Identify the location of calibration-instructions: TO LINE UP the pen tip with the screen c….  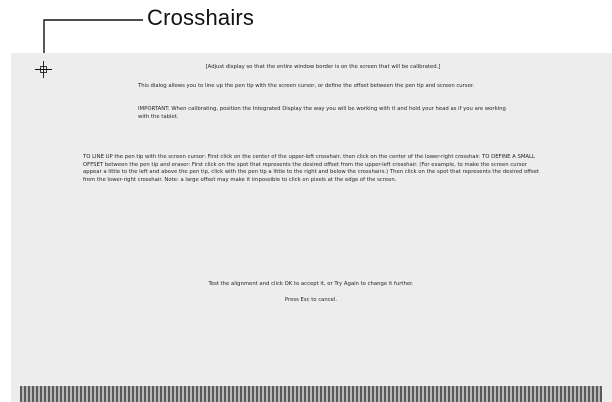
(311, 168).